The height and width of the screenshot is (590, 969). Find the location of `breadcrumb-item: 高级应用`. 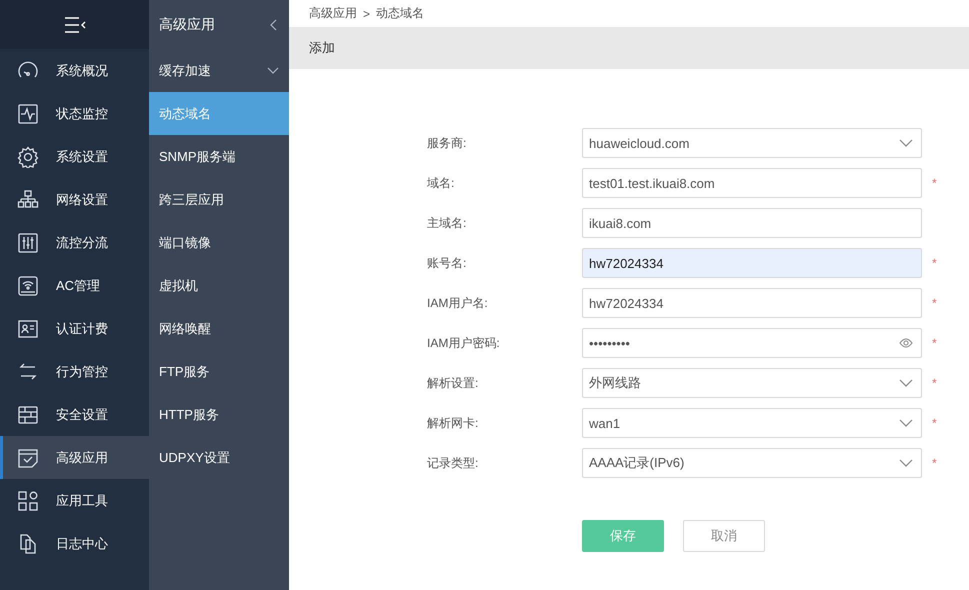

breadcrumb-item: 高级应用 is located at coordinates (333, 13).